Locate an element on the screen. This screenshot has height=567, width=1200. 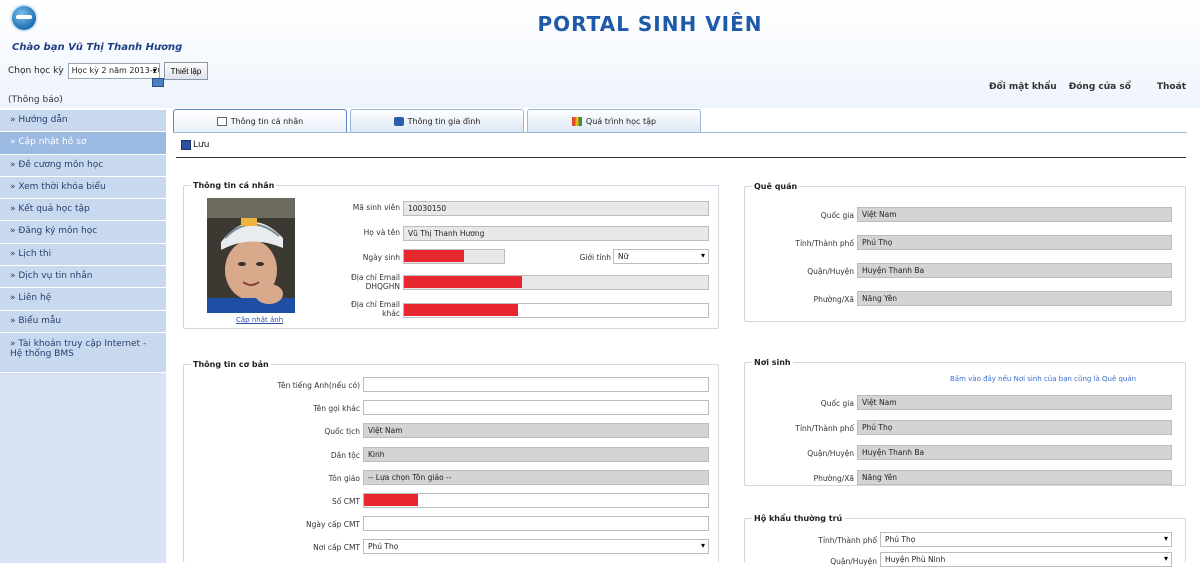
tab-family-info: Thông tin gia đình is located at coordinates (437, 121).